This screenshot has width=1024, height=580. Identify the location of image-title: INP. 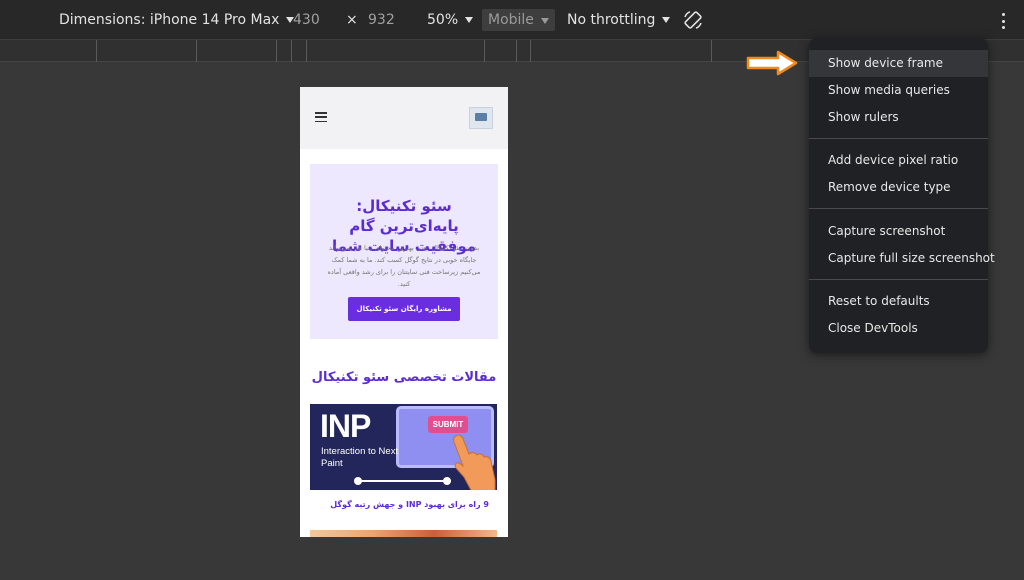
(345, 426).